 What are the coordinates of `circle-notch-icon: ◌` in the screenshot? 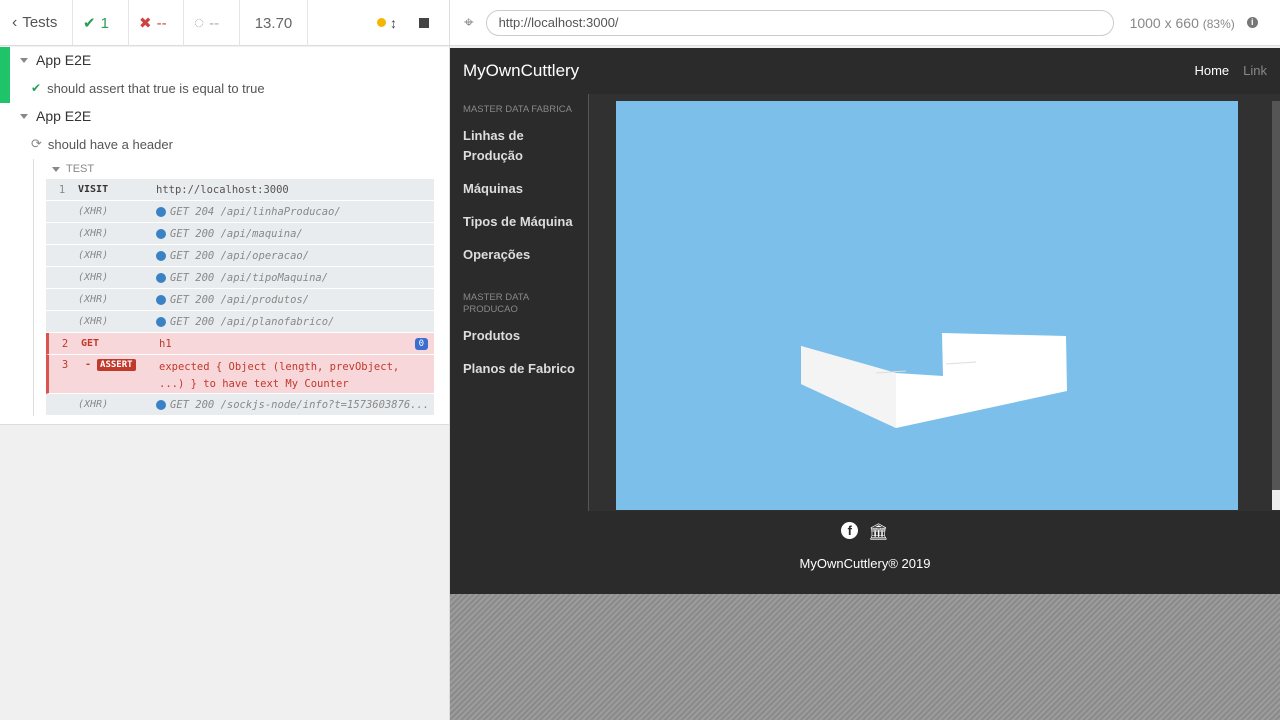 It's located at (199, 22).